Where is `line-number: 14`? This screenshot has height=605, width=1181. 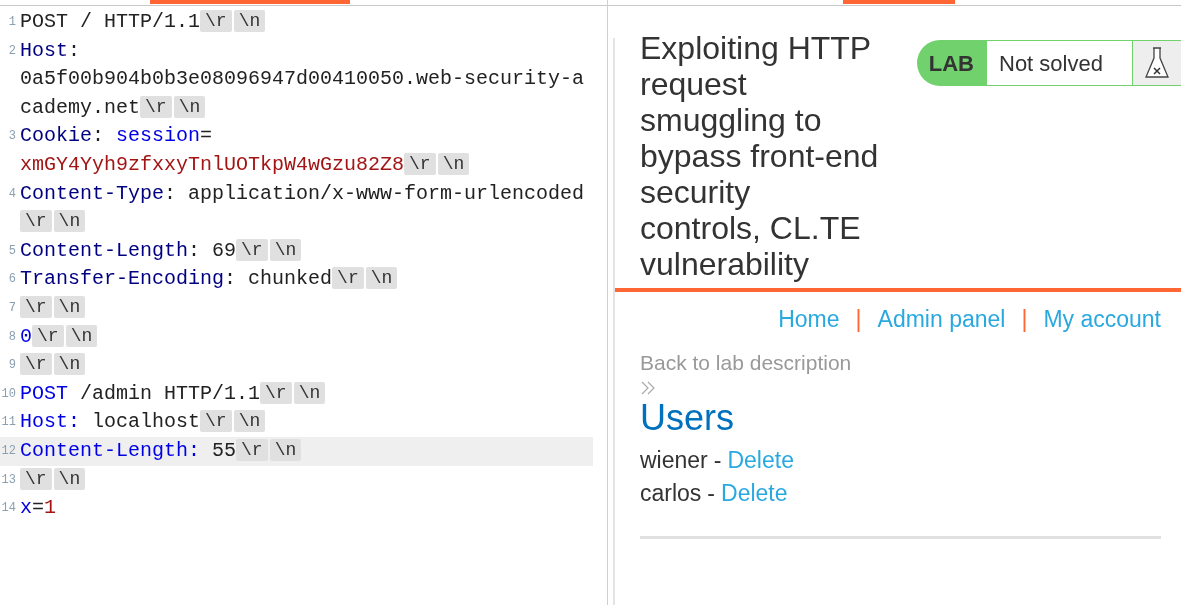
line-number: 14 is located at coordinates (8, 509).